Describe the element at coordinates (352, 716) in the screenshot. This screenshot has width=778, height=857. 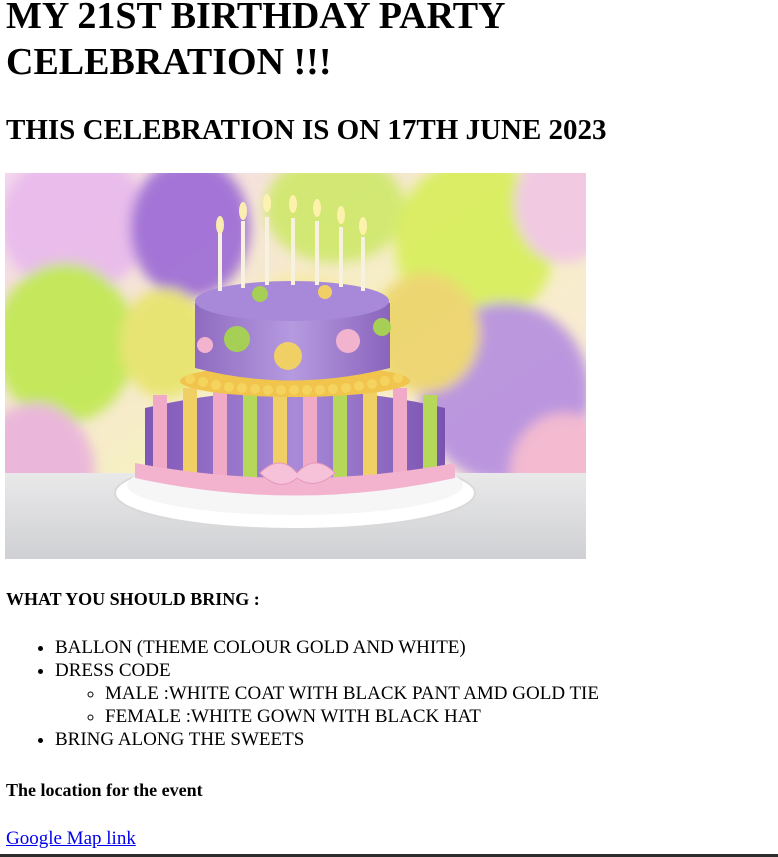
I see `list-item-female-dress: FEMALE :WHITE GOWN WITH BLACK HAT` at that location.